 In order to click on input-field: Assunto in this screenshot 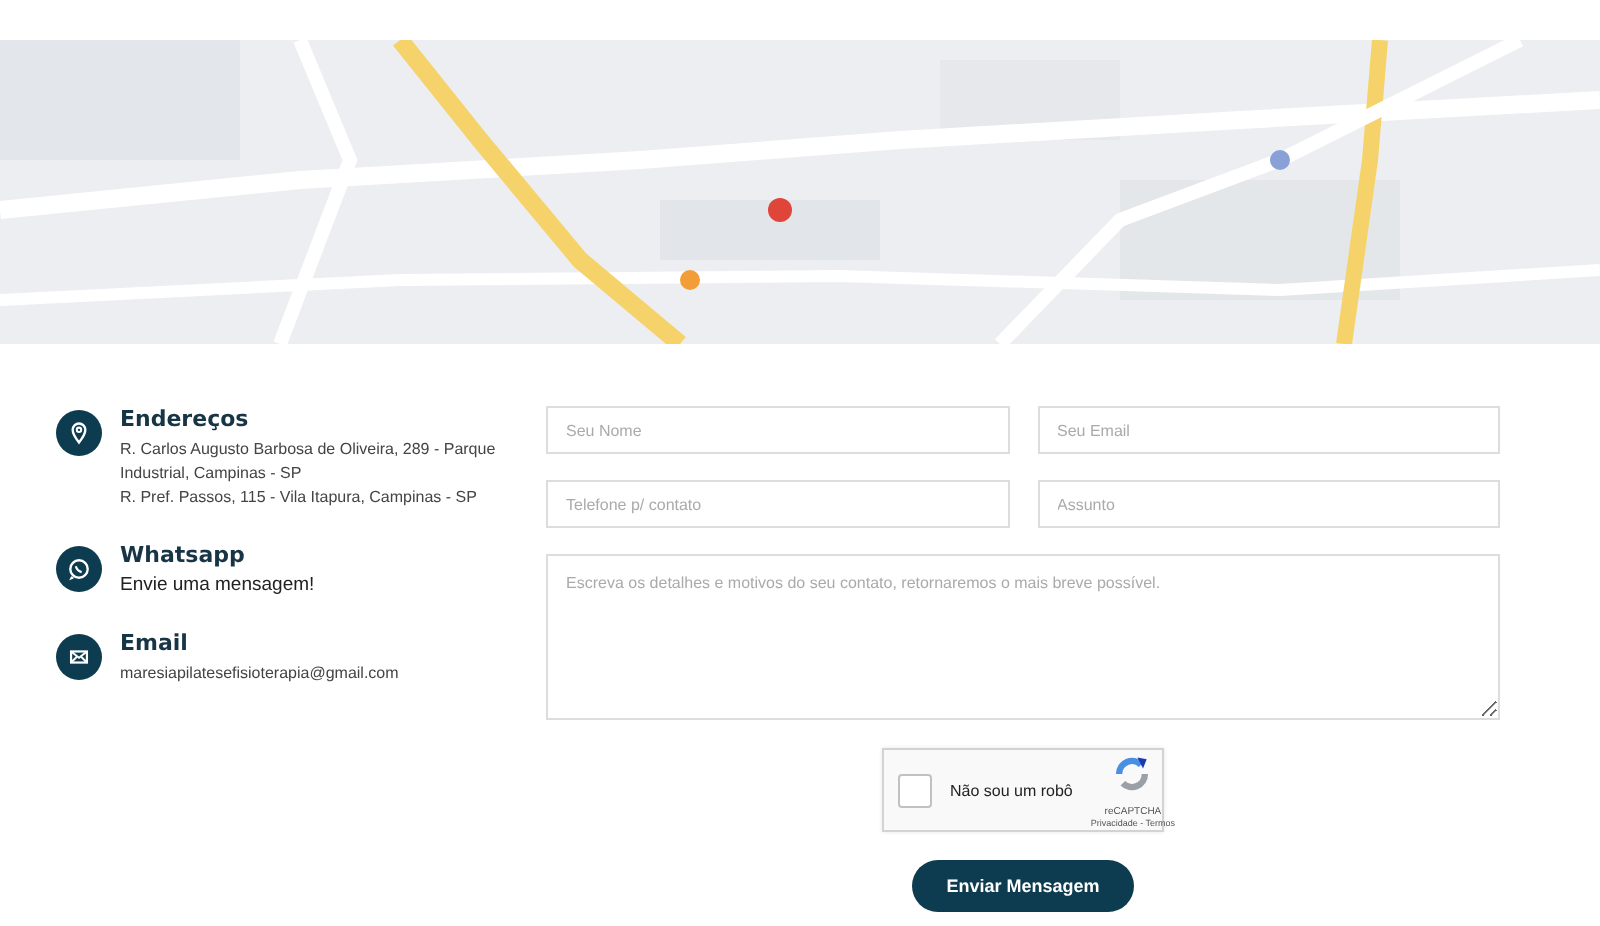, I will do `click(1268, 504)`.